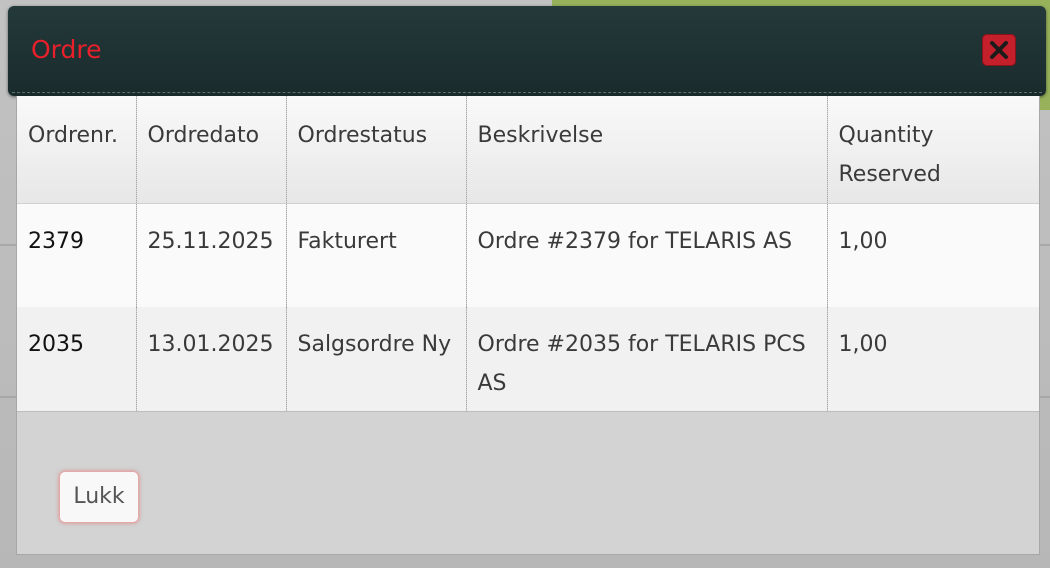 This screenshot has height=568, width=1050. I want to click on column-header-description: Beskrivelse, so click(646, 150).